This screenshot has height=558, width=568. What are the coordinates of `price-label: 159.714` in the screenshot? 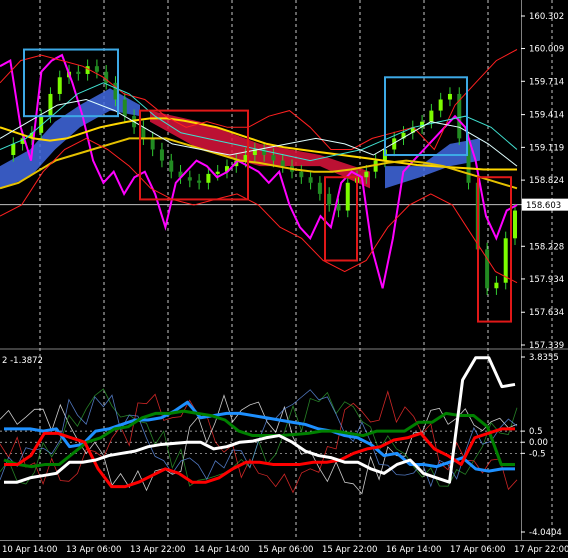 It's located at (546, 82).